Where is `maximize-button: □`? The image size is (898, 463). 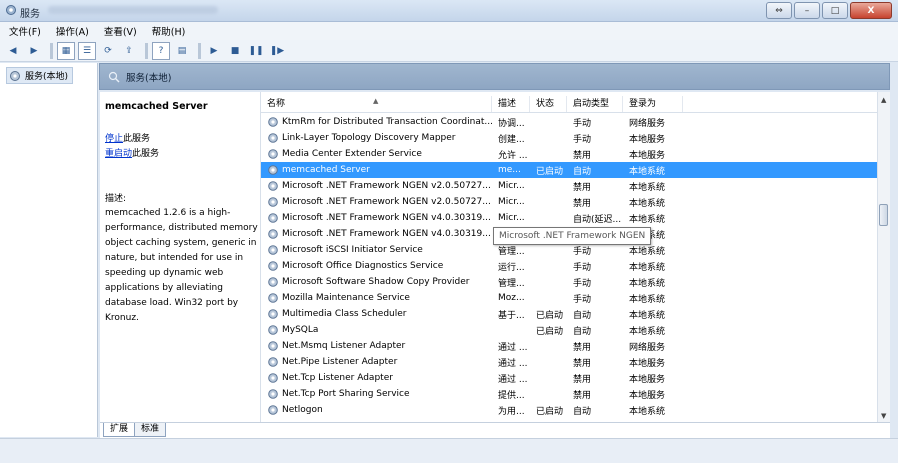
maximize-button: □ is located at coordinates (835, 10).